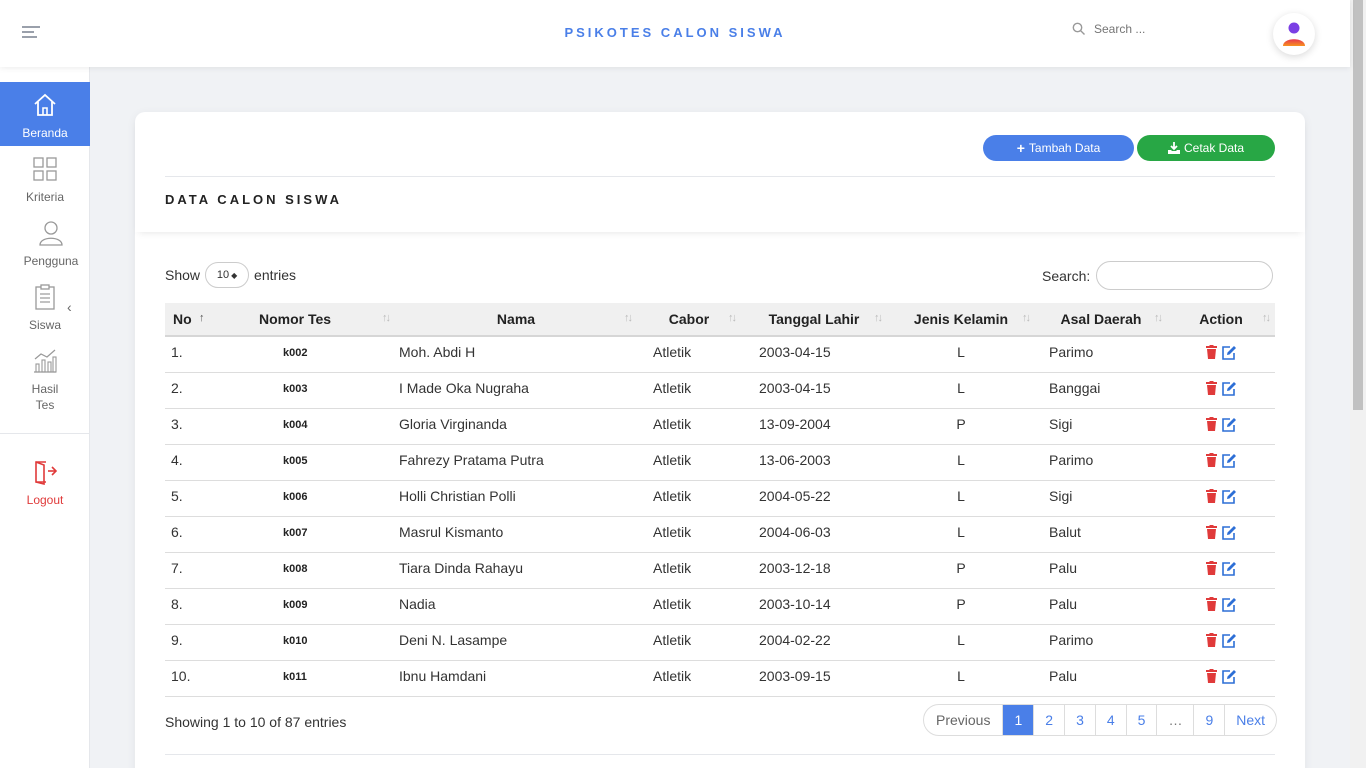 Image resolution: width=1366 pixels, height=768 pixels. Describe the element at coordinates (1358, 205) in the screenshot. I see `scrollbar-thumb` at that location.